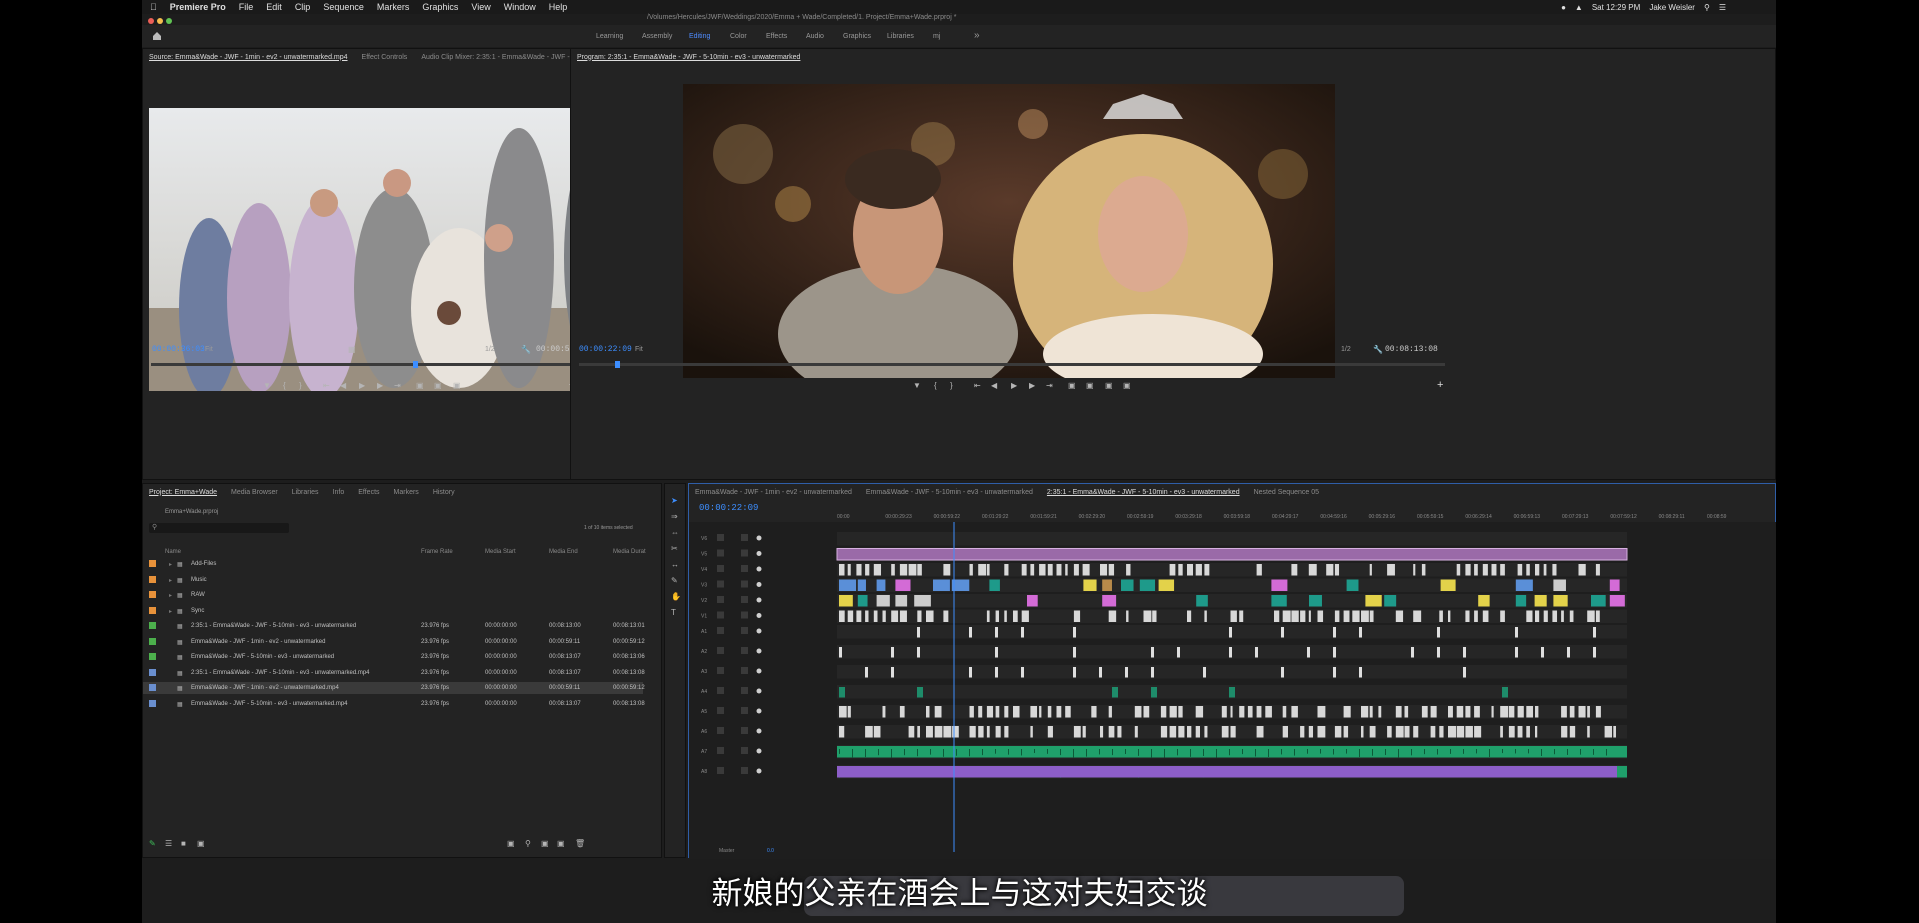  Describe the element at coordinates (168, 843) in the screenshot. I see `list-view-icon: ☰` at that location.